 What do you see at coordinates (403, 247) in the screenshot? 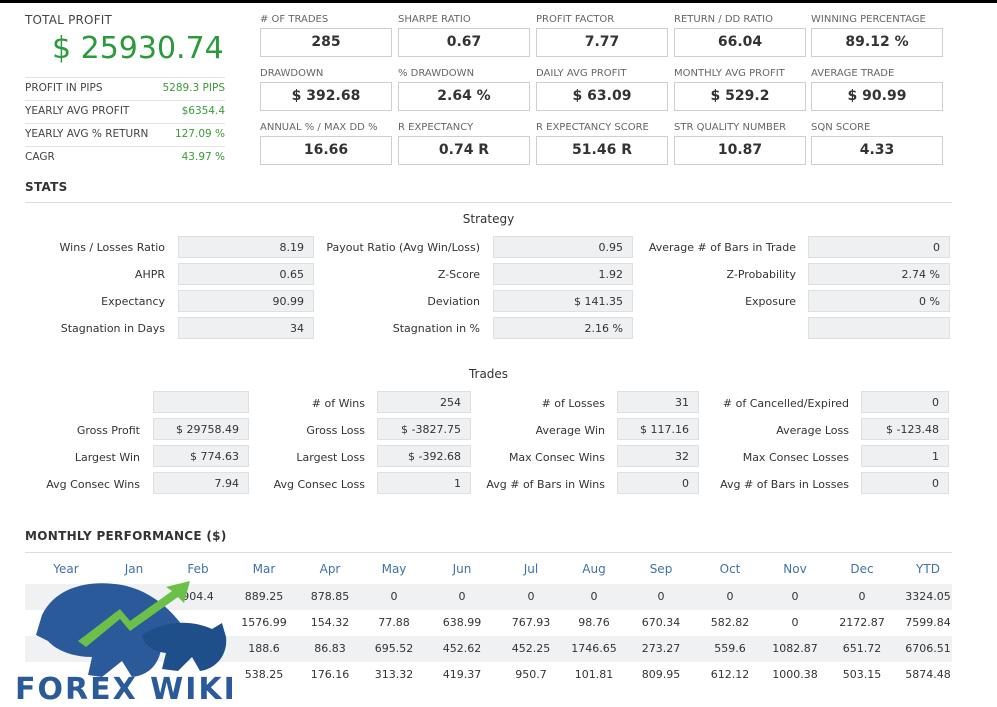
I see `stat-key: Payout Ratio (Avg Win/Loss)` at bounding box center [403, 247].